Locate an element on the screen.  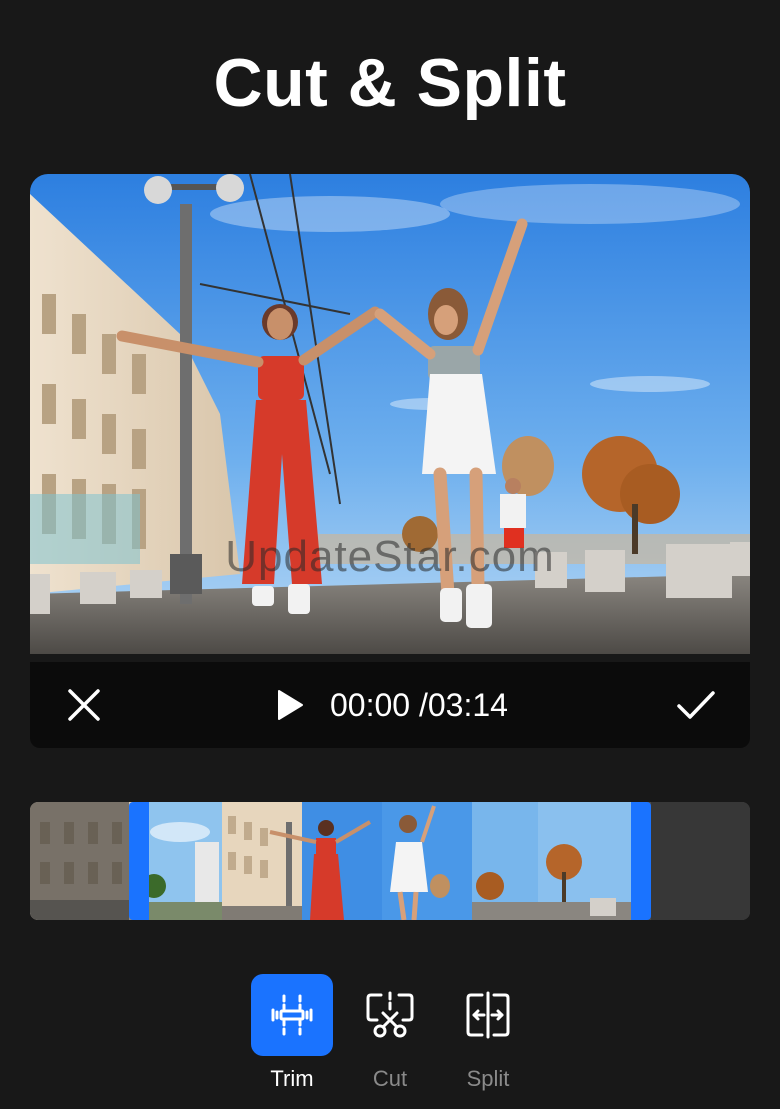
tool-cut-label: Cut is located at coordinates (390, 1078).